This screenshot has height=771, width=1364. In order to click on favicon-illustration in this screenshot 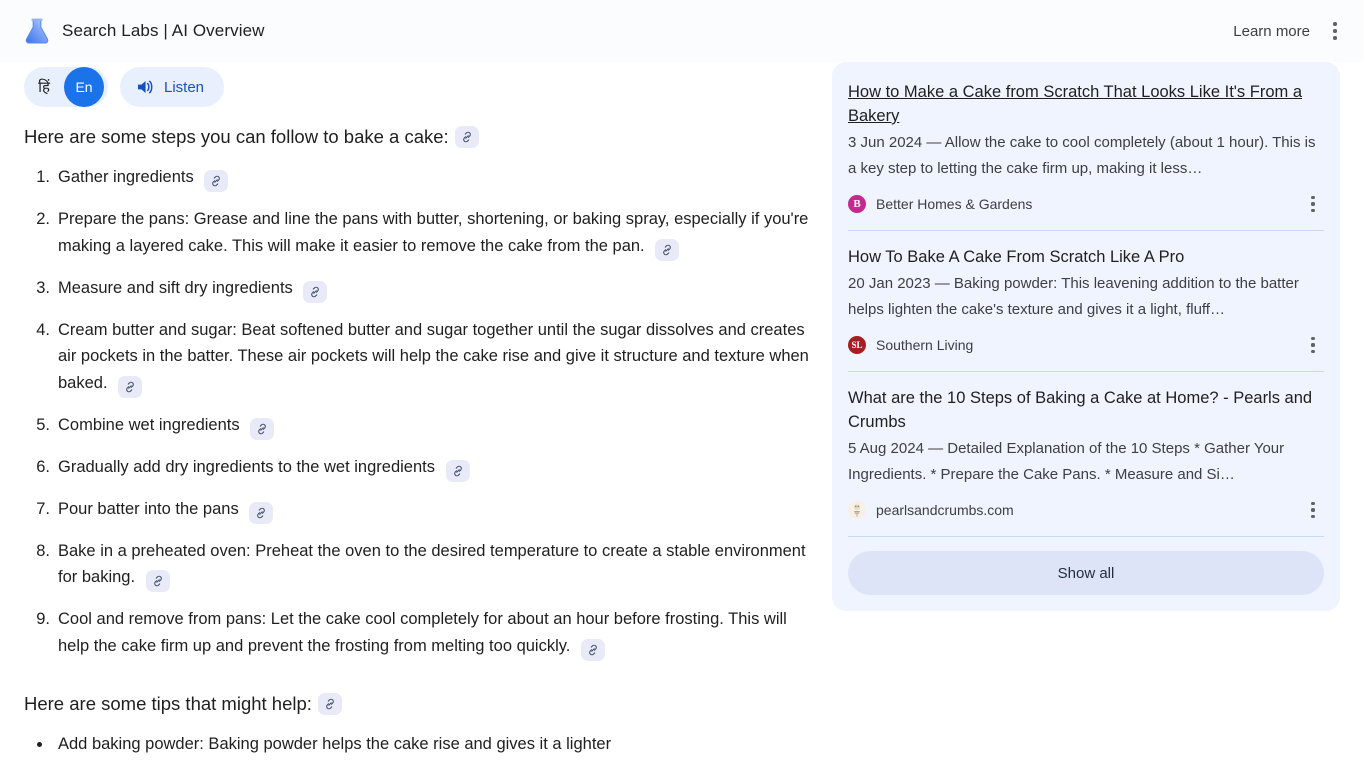, I will do `click(857, 510)`.